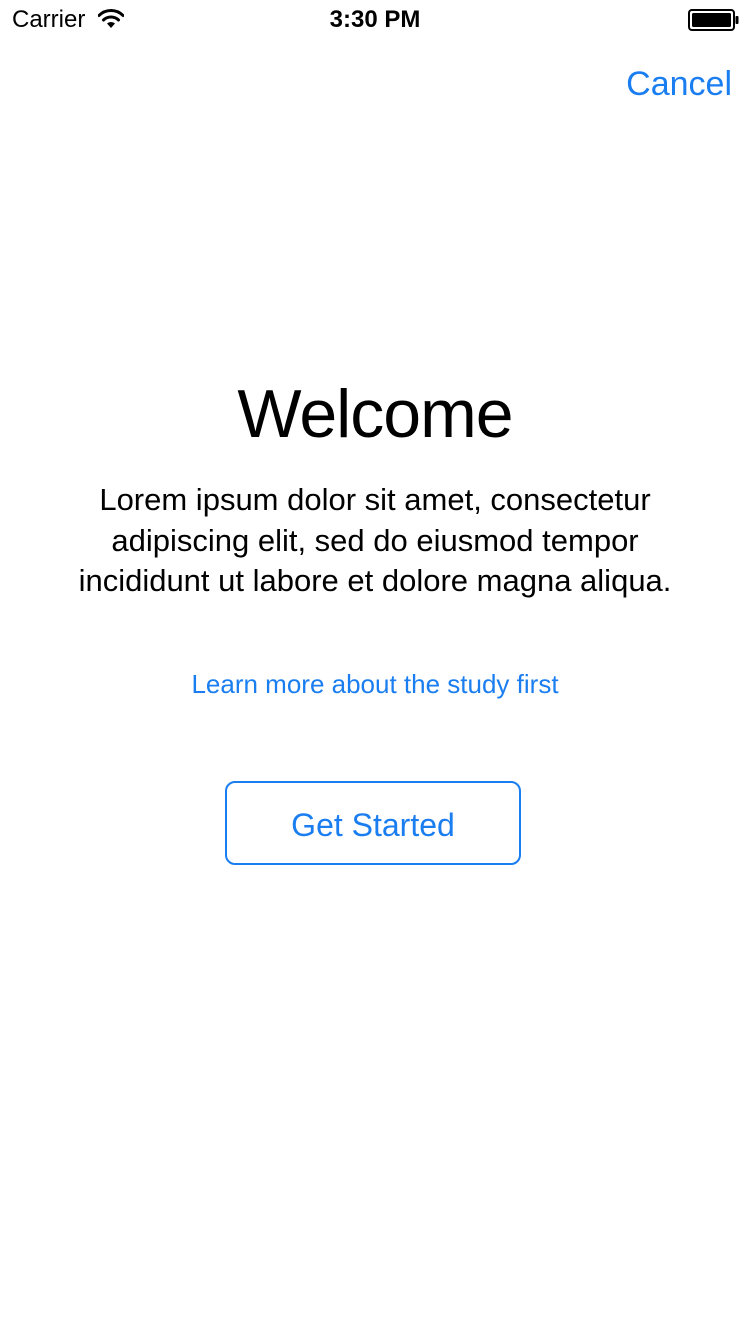  What do you see at coordinates (375, 414) in the screenshot?
I see `page-title: Welcome` at bounding box center [375, 414].